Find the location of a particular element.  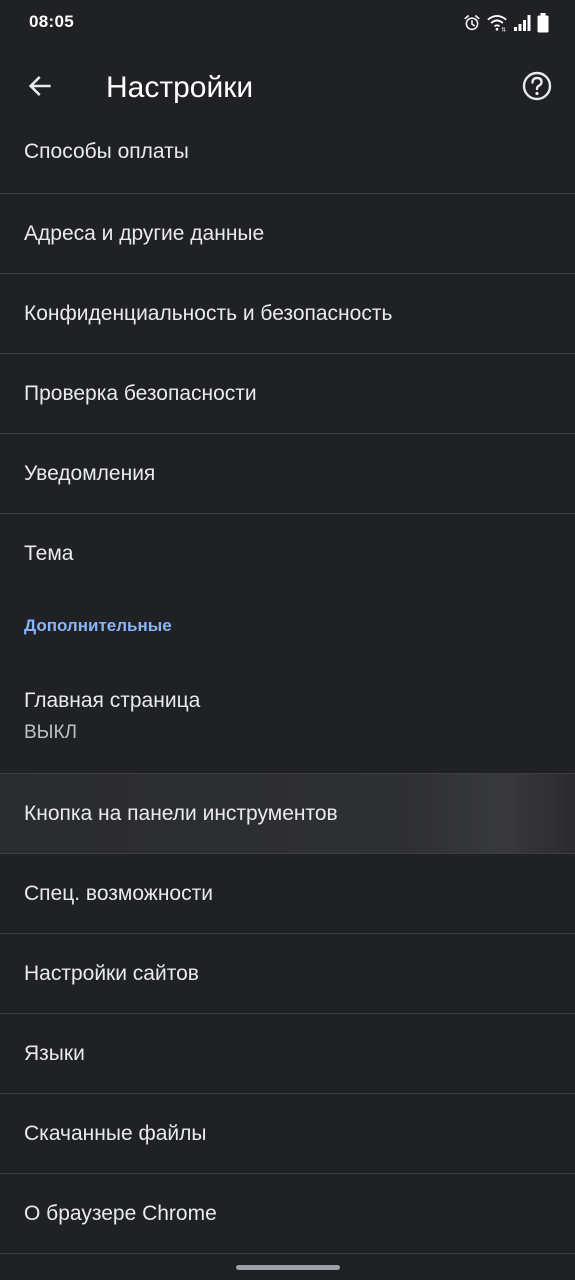

battery-icon is located at coordinates (543, 23).